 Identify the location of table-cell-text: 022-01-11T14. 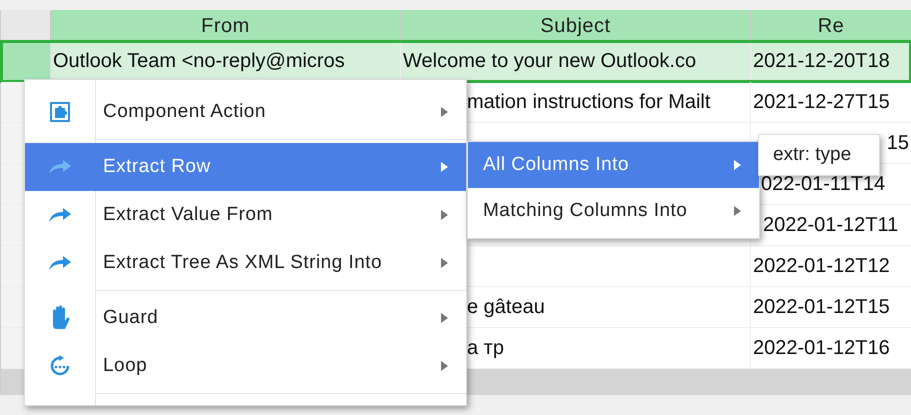
(823, 185).